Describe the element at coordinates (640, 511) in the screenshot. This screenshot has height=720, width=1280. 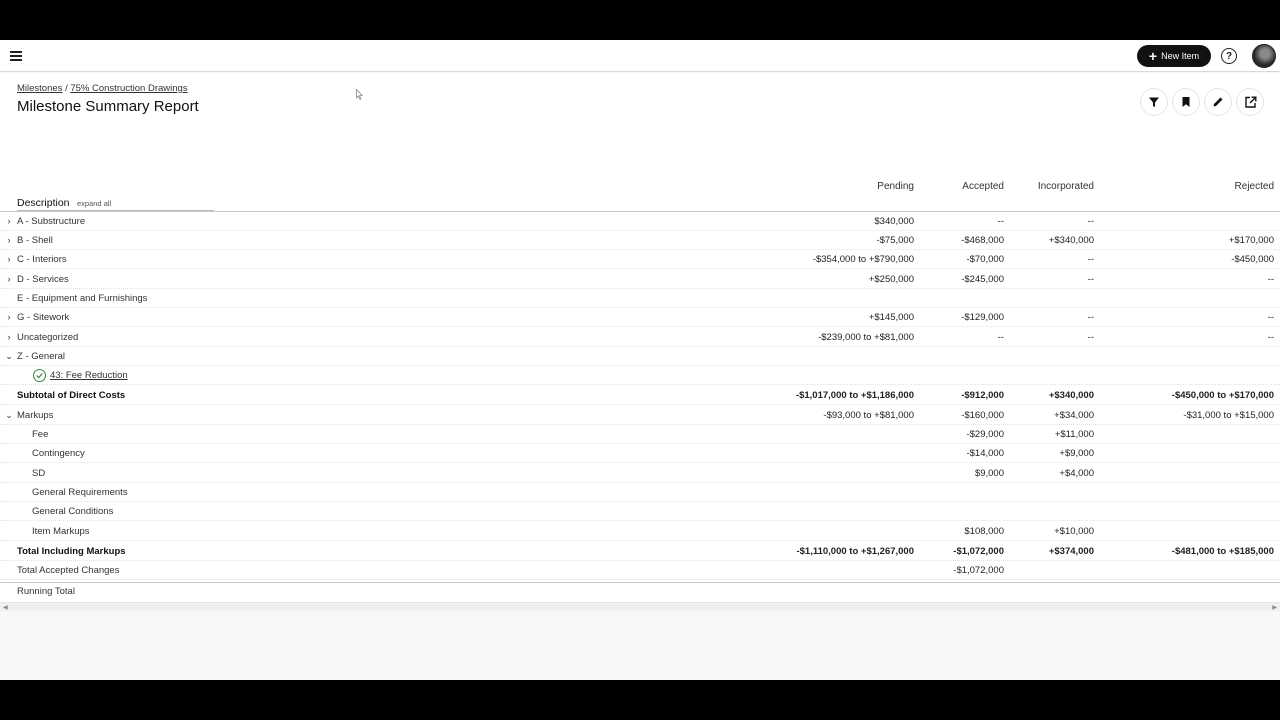
I see `table-row-general-conditions: General Conditions` at that location.